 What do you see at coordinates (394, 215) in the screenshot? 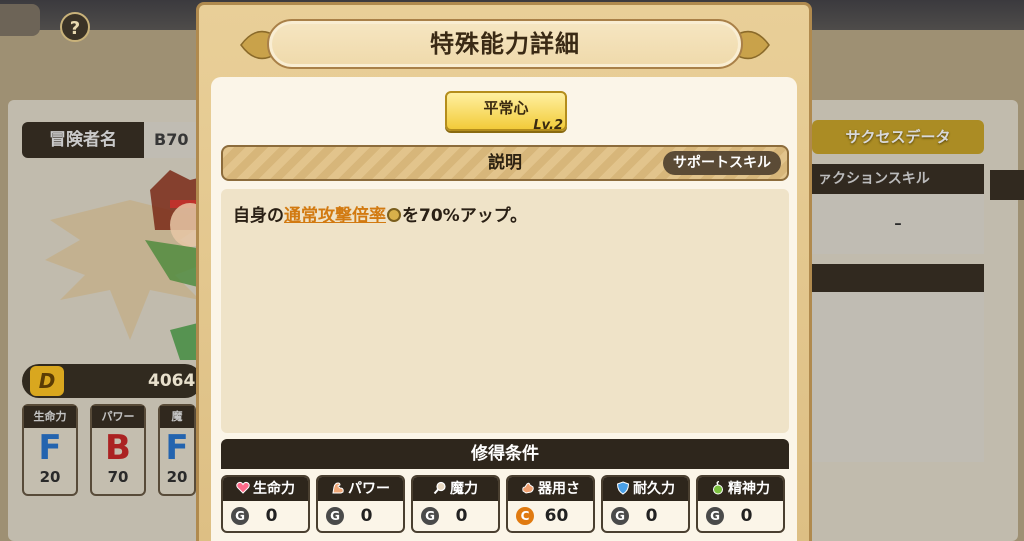
I see `info-coin-icon` at bounding box center [394, 215].